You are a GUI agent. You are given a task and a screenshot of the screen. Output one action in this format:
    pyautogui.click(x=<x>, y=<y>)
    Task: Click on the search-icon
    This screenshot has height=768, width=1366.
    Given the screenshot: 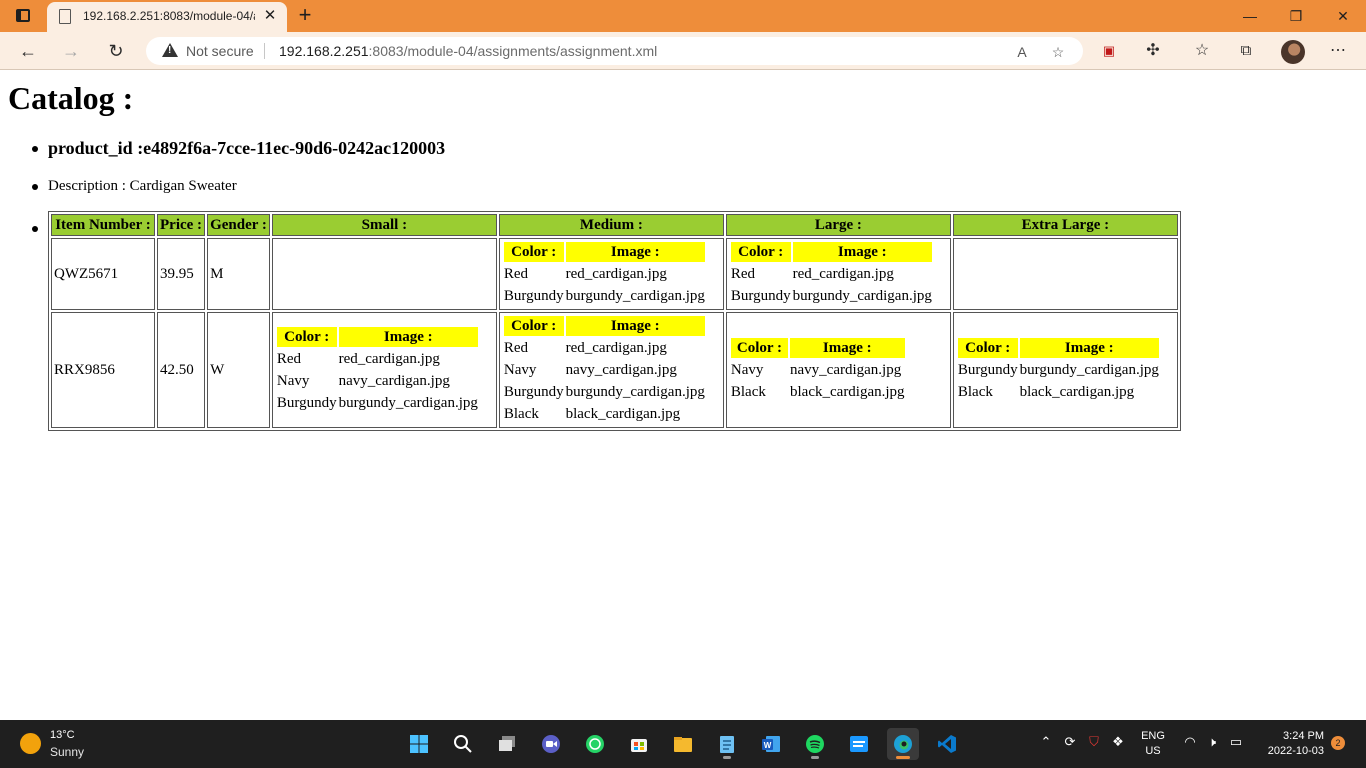 What is the action you would take?
    pyautogui.click(x=463, y=744)
    